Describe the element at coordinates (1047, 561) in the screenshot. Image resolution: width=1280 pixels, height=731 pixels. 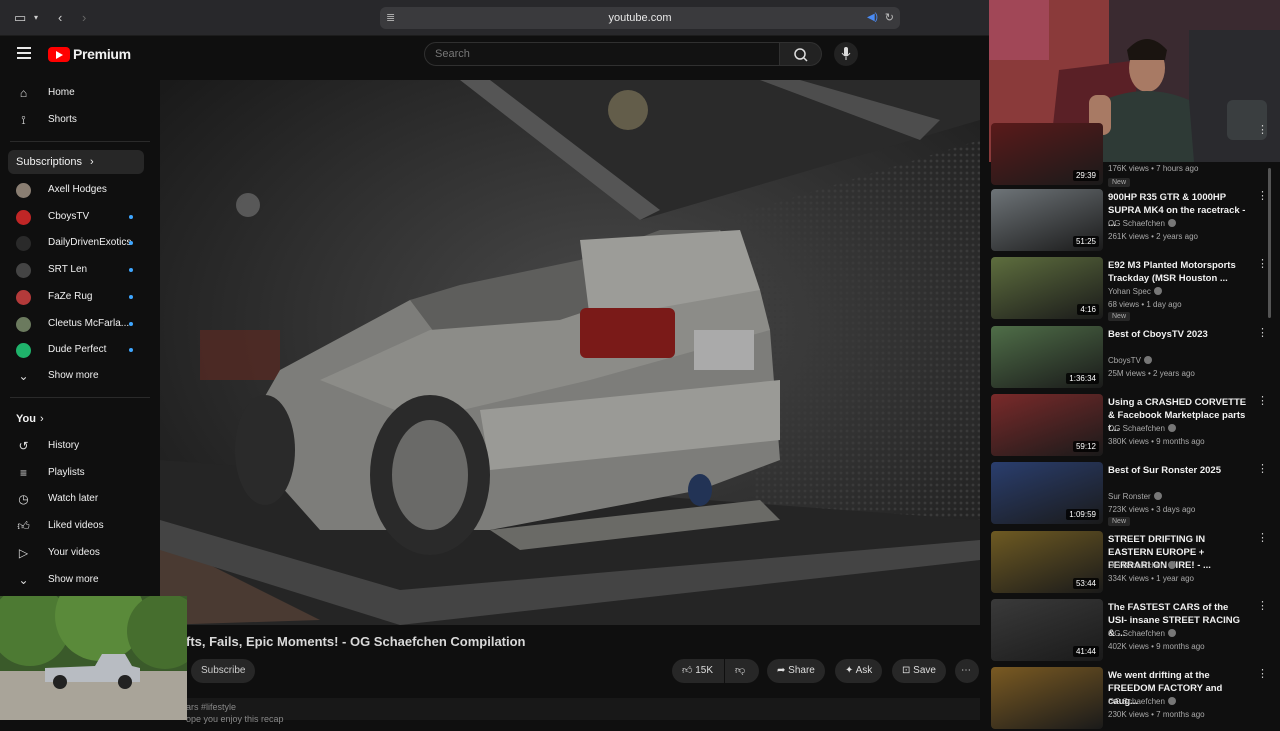
I see `video-thumbnail: 53:44` at that location.